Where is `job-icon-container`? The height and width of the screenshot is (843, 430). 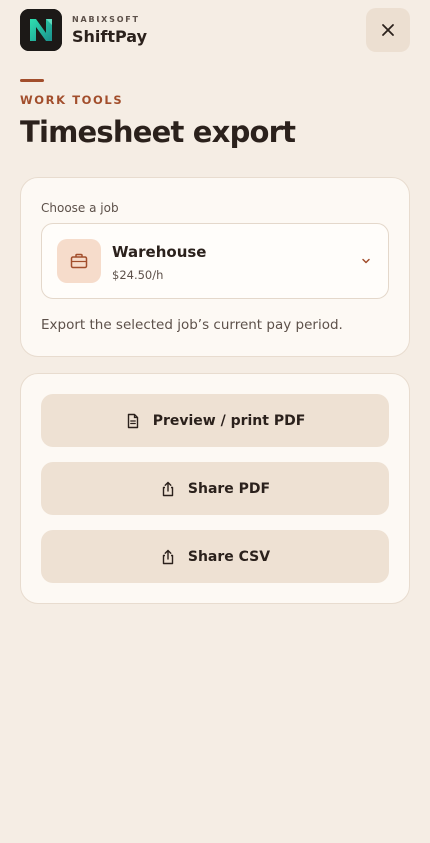
job-icon-container is located at coordinates (79, 261).